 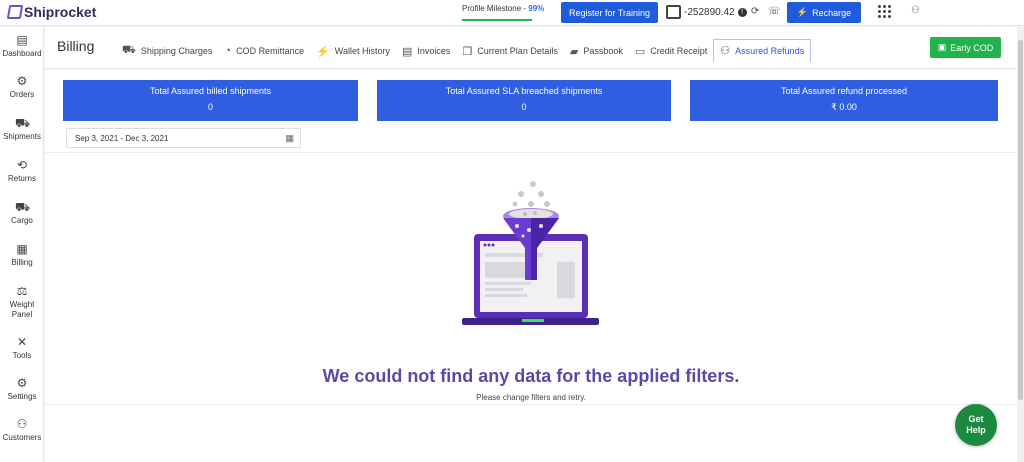 What do you see at coordinates (22, 40) in the screenshot?
I see `dashboard-icon: ▤` at bounding box center [22, 40].